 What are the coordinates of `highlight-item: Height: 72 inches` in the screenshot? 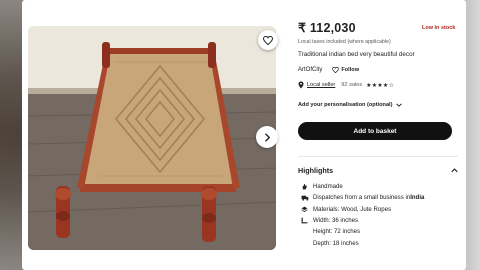 It's located at (362, 231).